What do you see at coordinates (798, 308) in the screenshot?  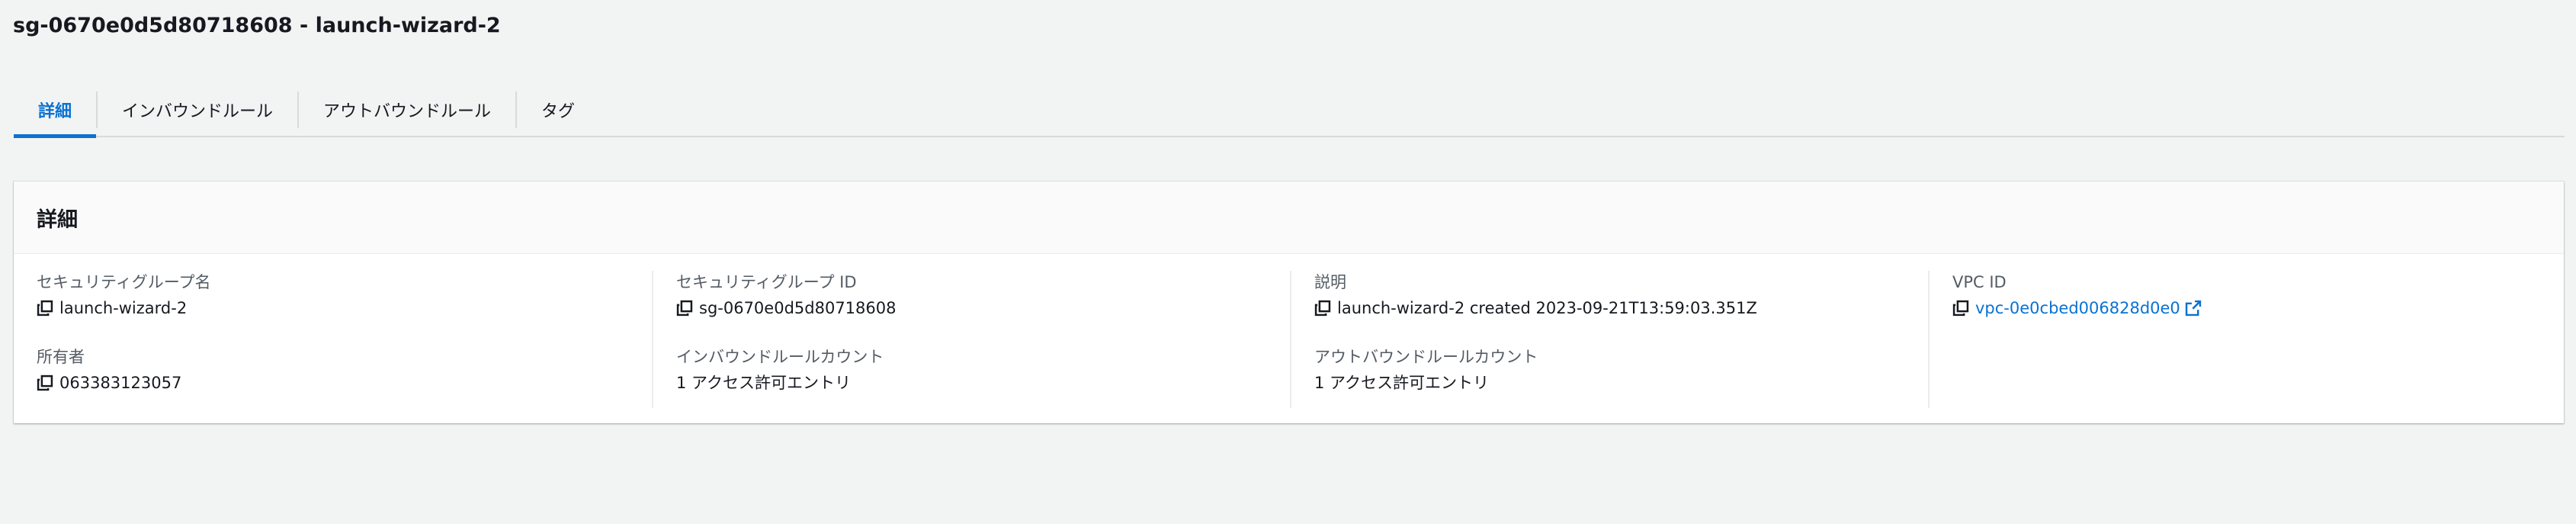 I see `security-group-id-value: sg-0670e0d5d80718608` at bounding box center [798, 308].